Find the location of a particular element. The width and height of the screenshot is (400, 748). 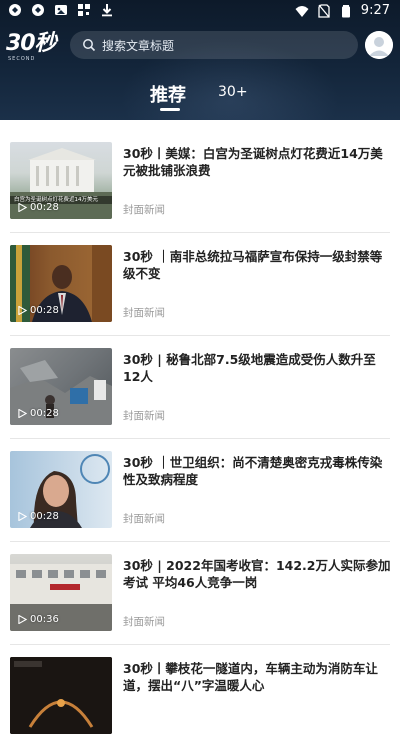

duration-text: 00:36 is located at coordinates (44, 619).